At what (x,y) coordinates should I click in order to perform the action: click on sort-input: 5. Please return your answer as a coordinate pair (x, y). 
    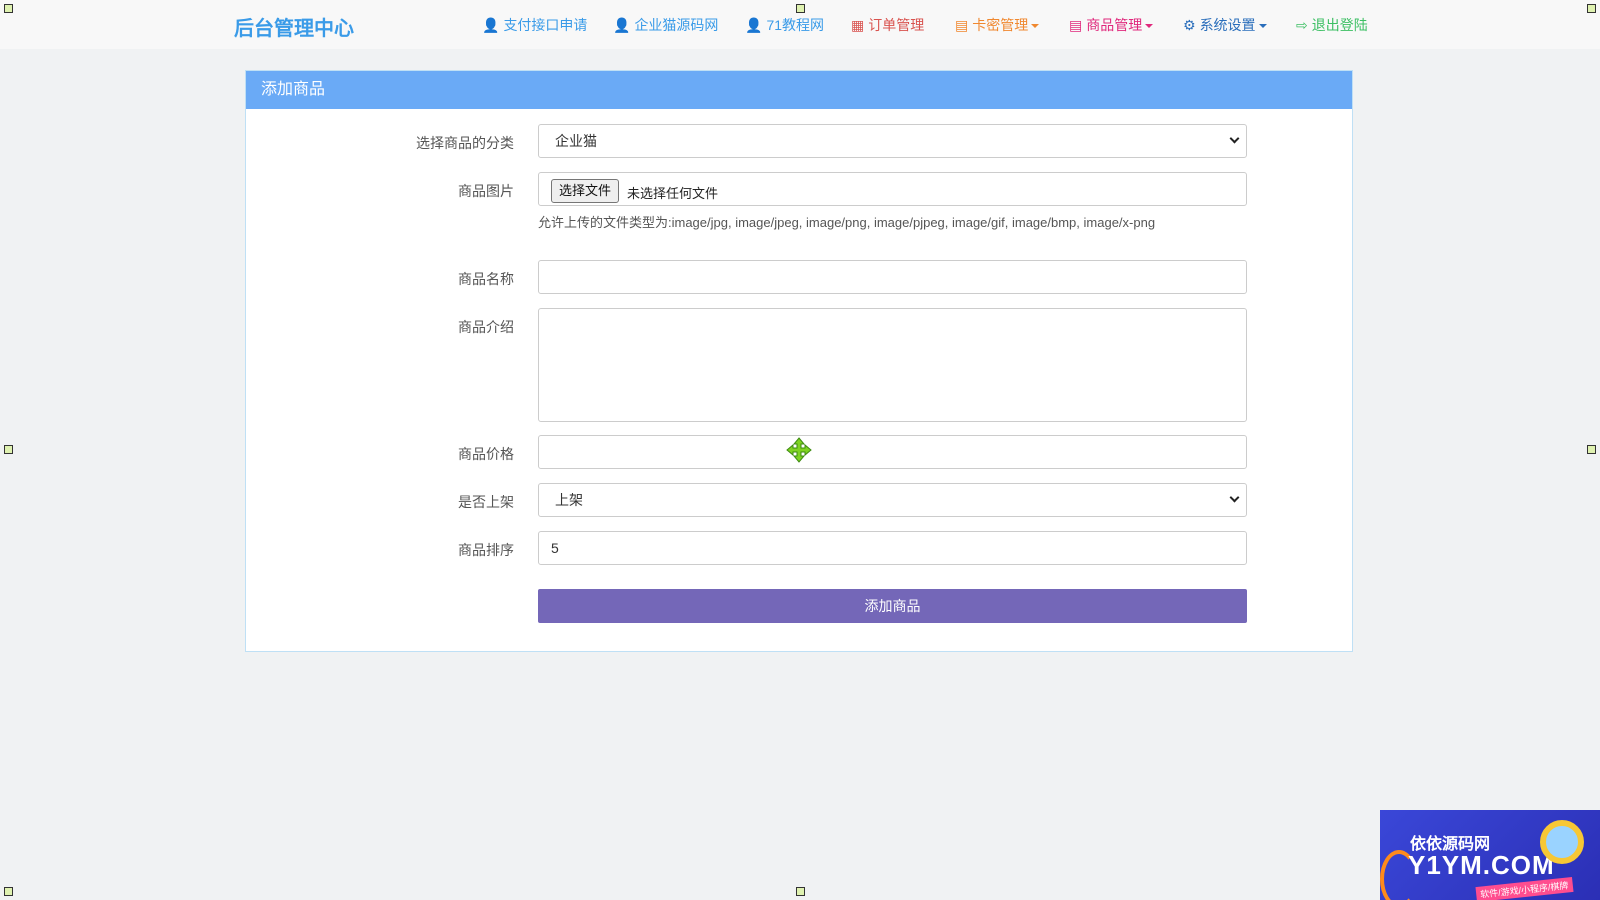
    Looking at the image, I should click on (892, 548).